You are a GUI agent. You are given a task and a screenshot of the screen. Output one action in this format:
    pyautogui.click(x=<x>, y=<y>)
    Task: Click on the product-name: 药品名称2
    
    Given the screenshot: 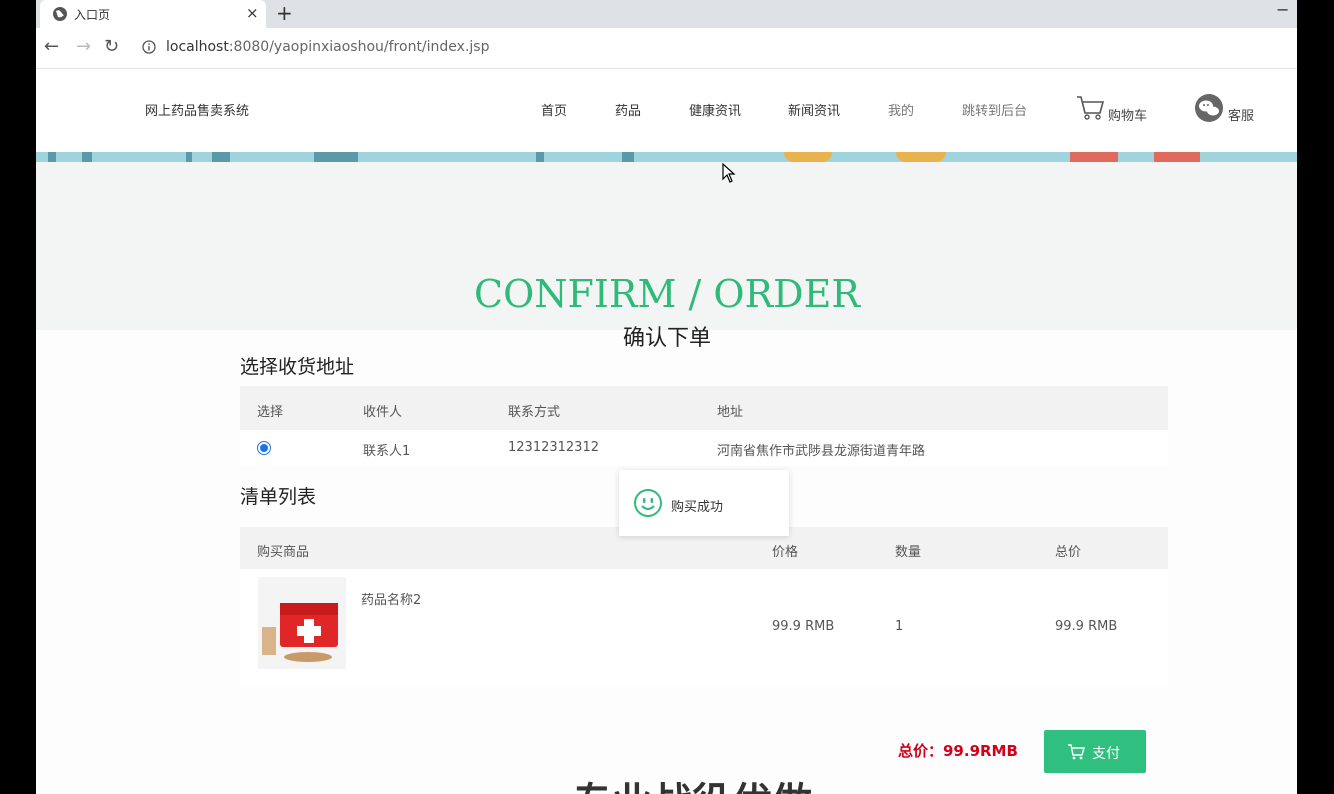 What is the action you would take?
    pyautogui.click(x=391, y=598)
    